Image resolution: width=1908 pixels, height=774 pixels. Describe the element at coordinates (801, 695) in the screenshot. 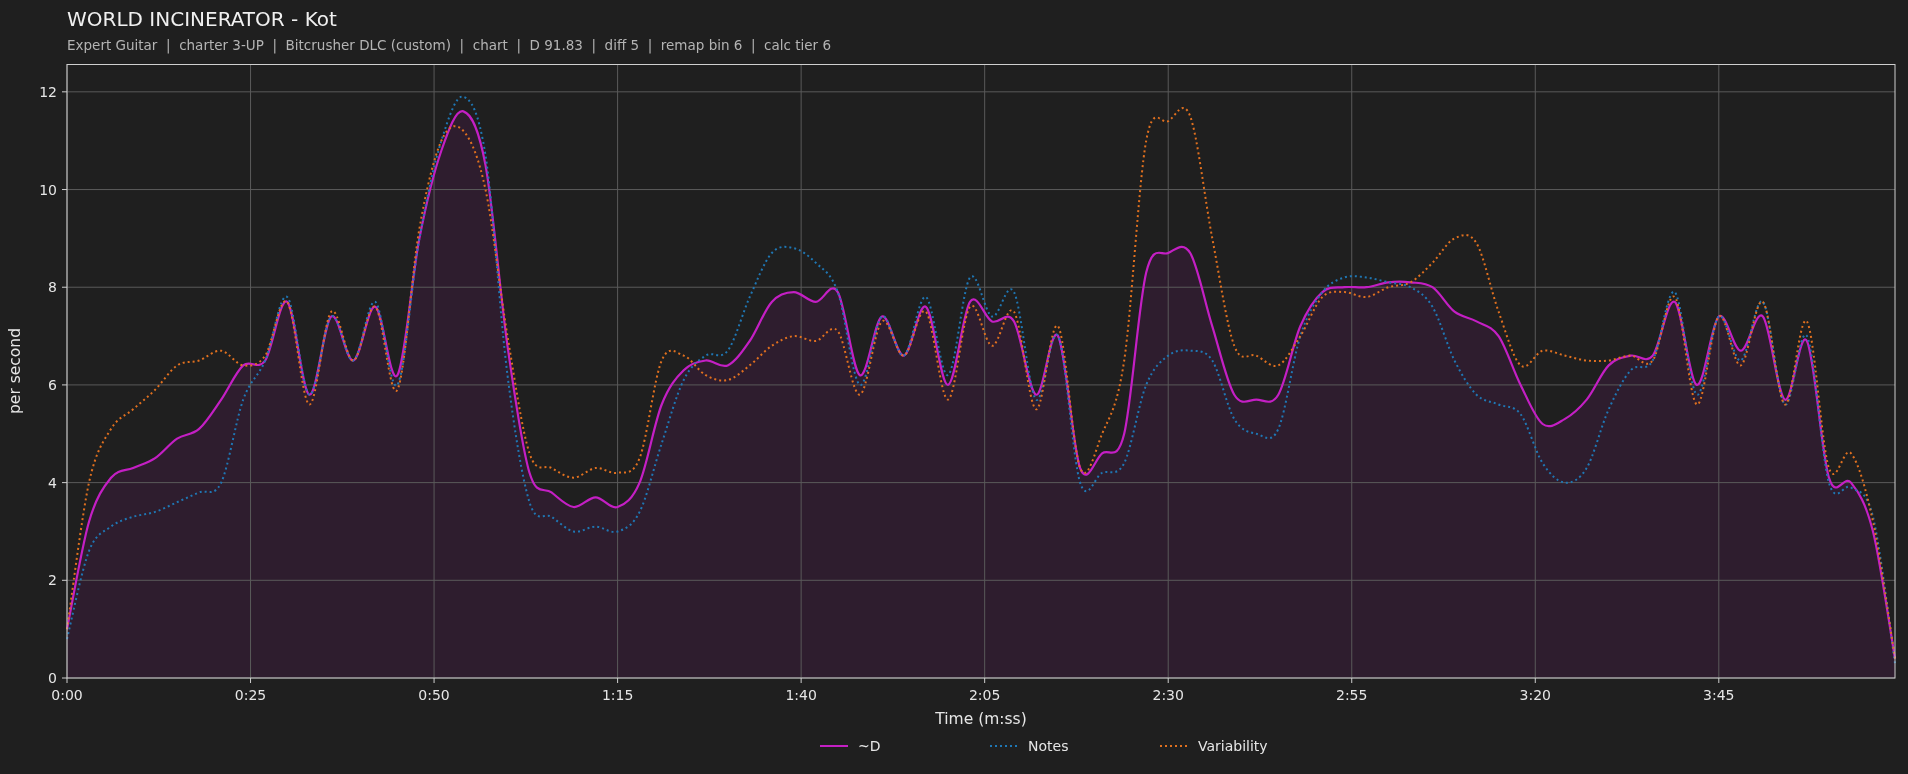

I see `x-tick-label: 1:40` at that location.